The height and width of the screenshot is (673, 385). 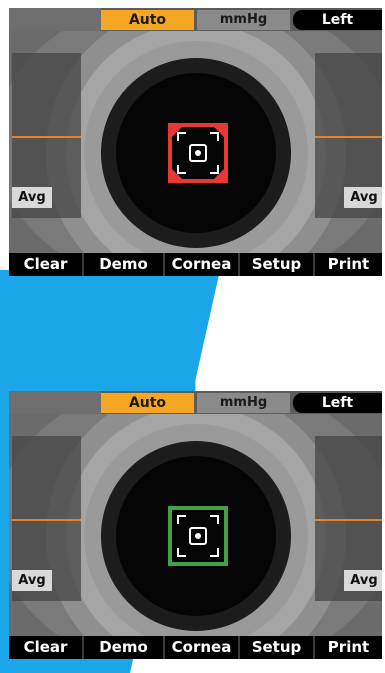 I want to click on alignment-target-green, so click(x=198, y=536).